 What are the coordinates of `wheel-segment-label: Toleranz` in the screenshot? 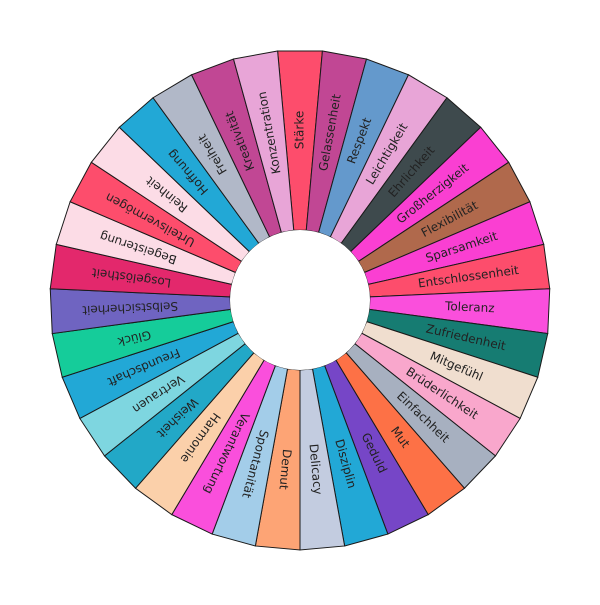 It's located at (469, 307).